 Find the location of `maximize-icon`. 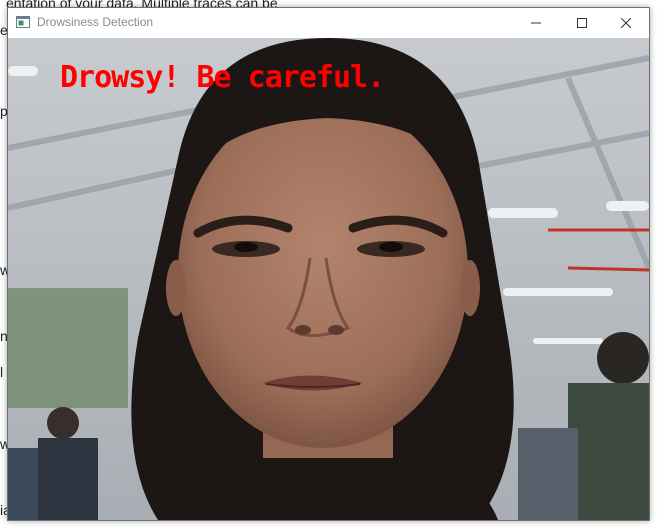

maximize-icon is located at coordinates (582, 23).